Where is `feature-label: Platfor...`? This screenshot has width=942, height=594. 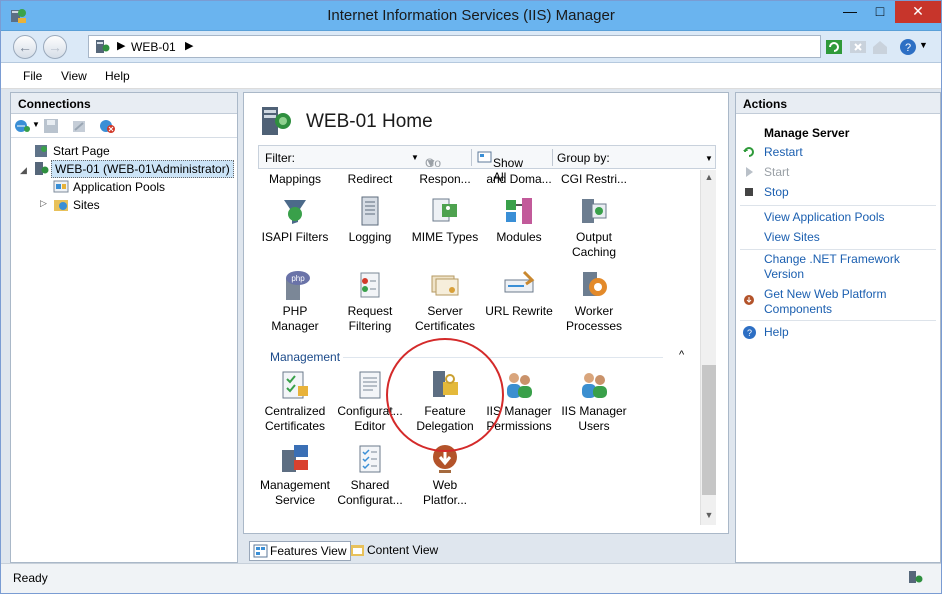 feature-label: Platfor... is located at coordinates (445, 500).